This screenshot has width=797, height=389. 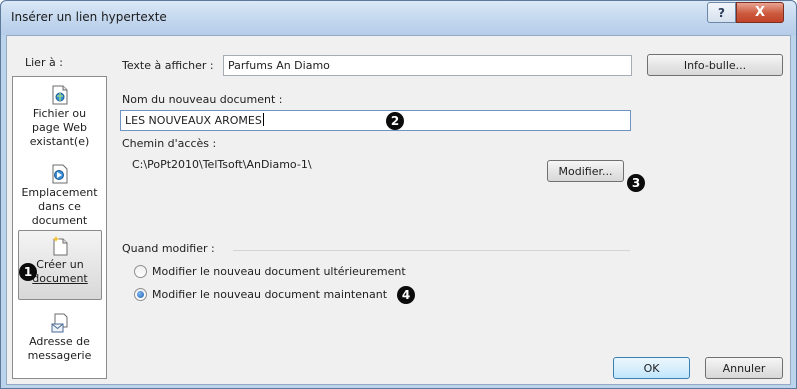 I want to click on text-to-display-input: Parfums An Diamo, so click(x=427, y=65).